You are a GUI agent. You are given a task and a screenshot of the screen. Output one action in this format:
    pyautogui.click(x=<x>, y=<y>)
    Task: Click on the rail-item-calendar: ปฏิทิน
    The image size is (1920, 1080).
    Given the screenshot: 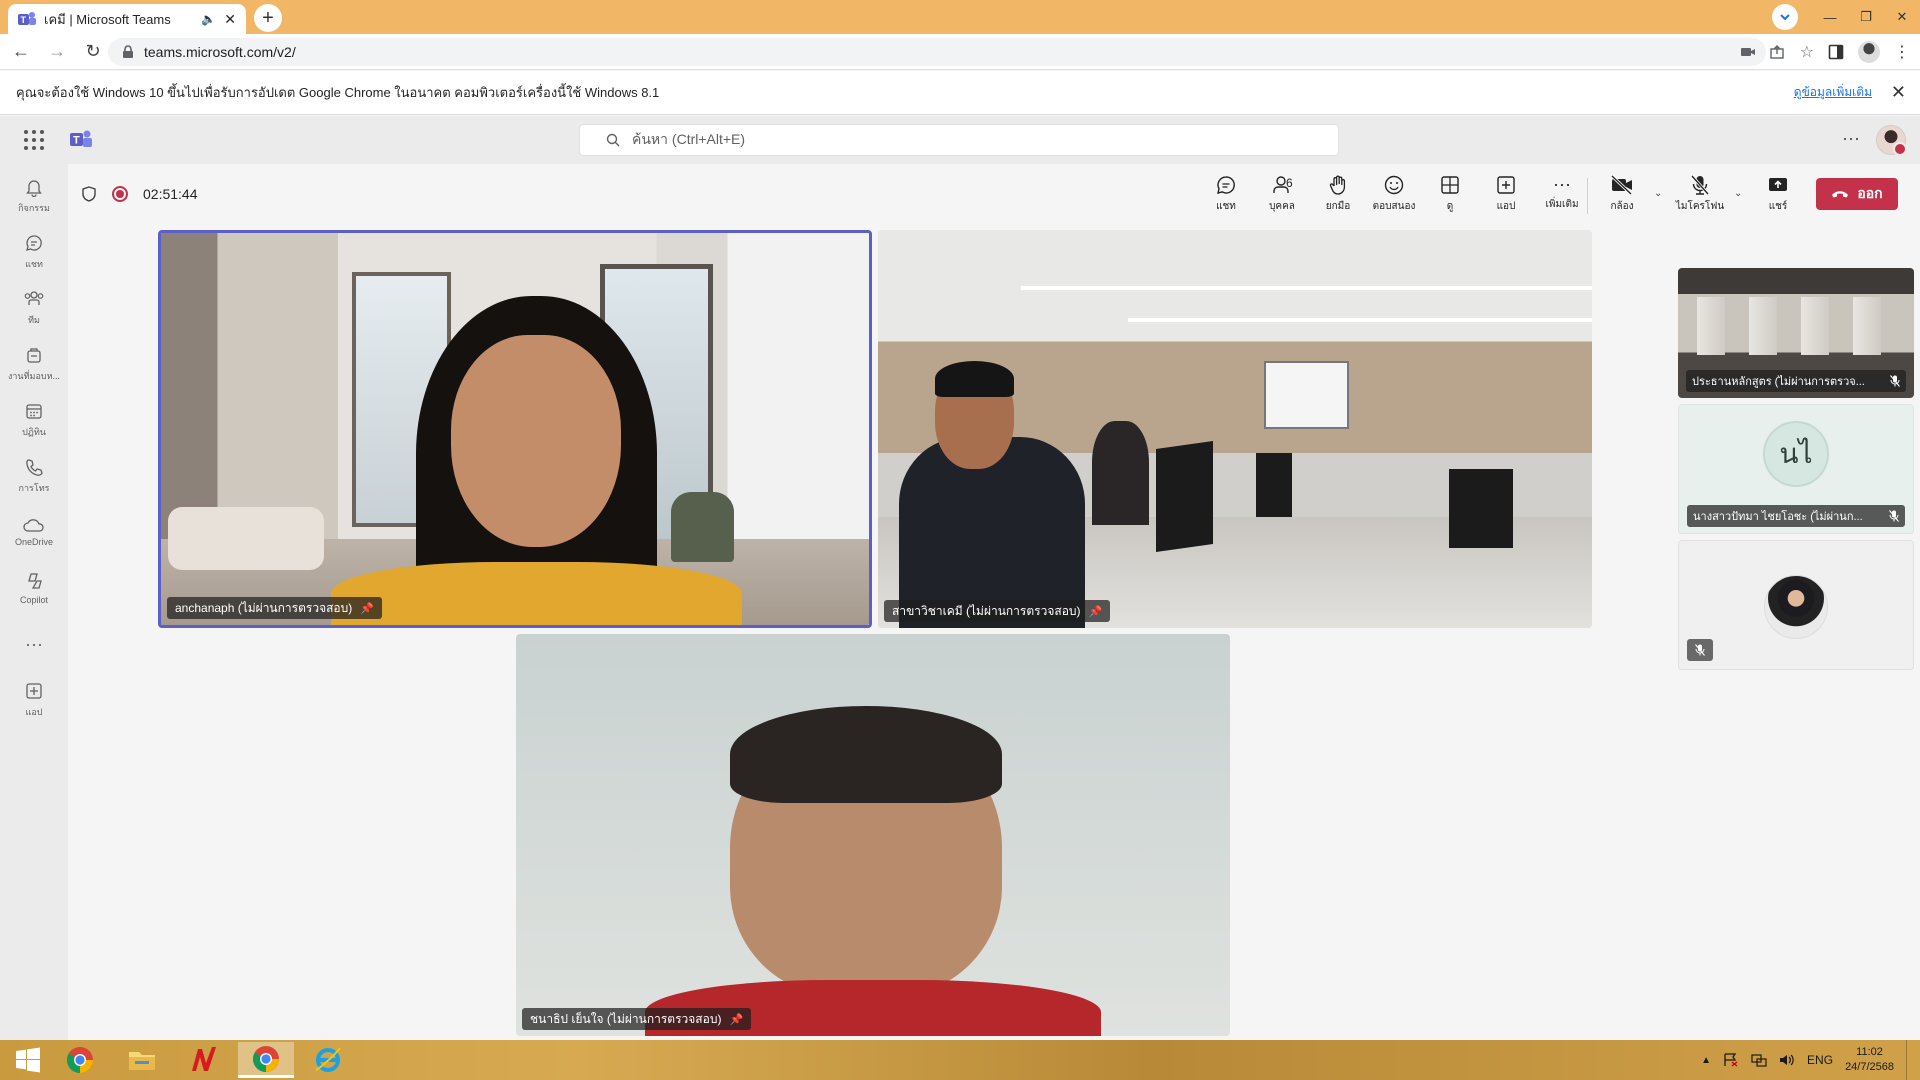 What is the action you would take?
    pyautogui.click(x=34, y=420)
    